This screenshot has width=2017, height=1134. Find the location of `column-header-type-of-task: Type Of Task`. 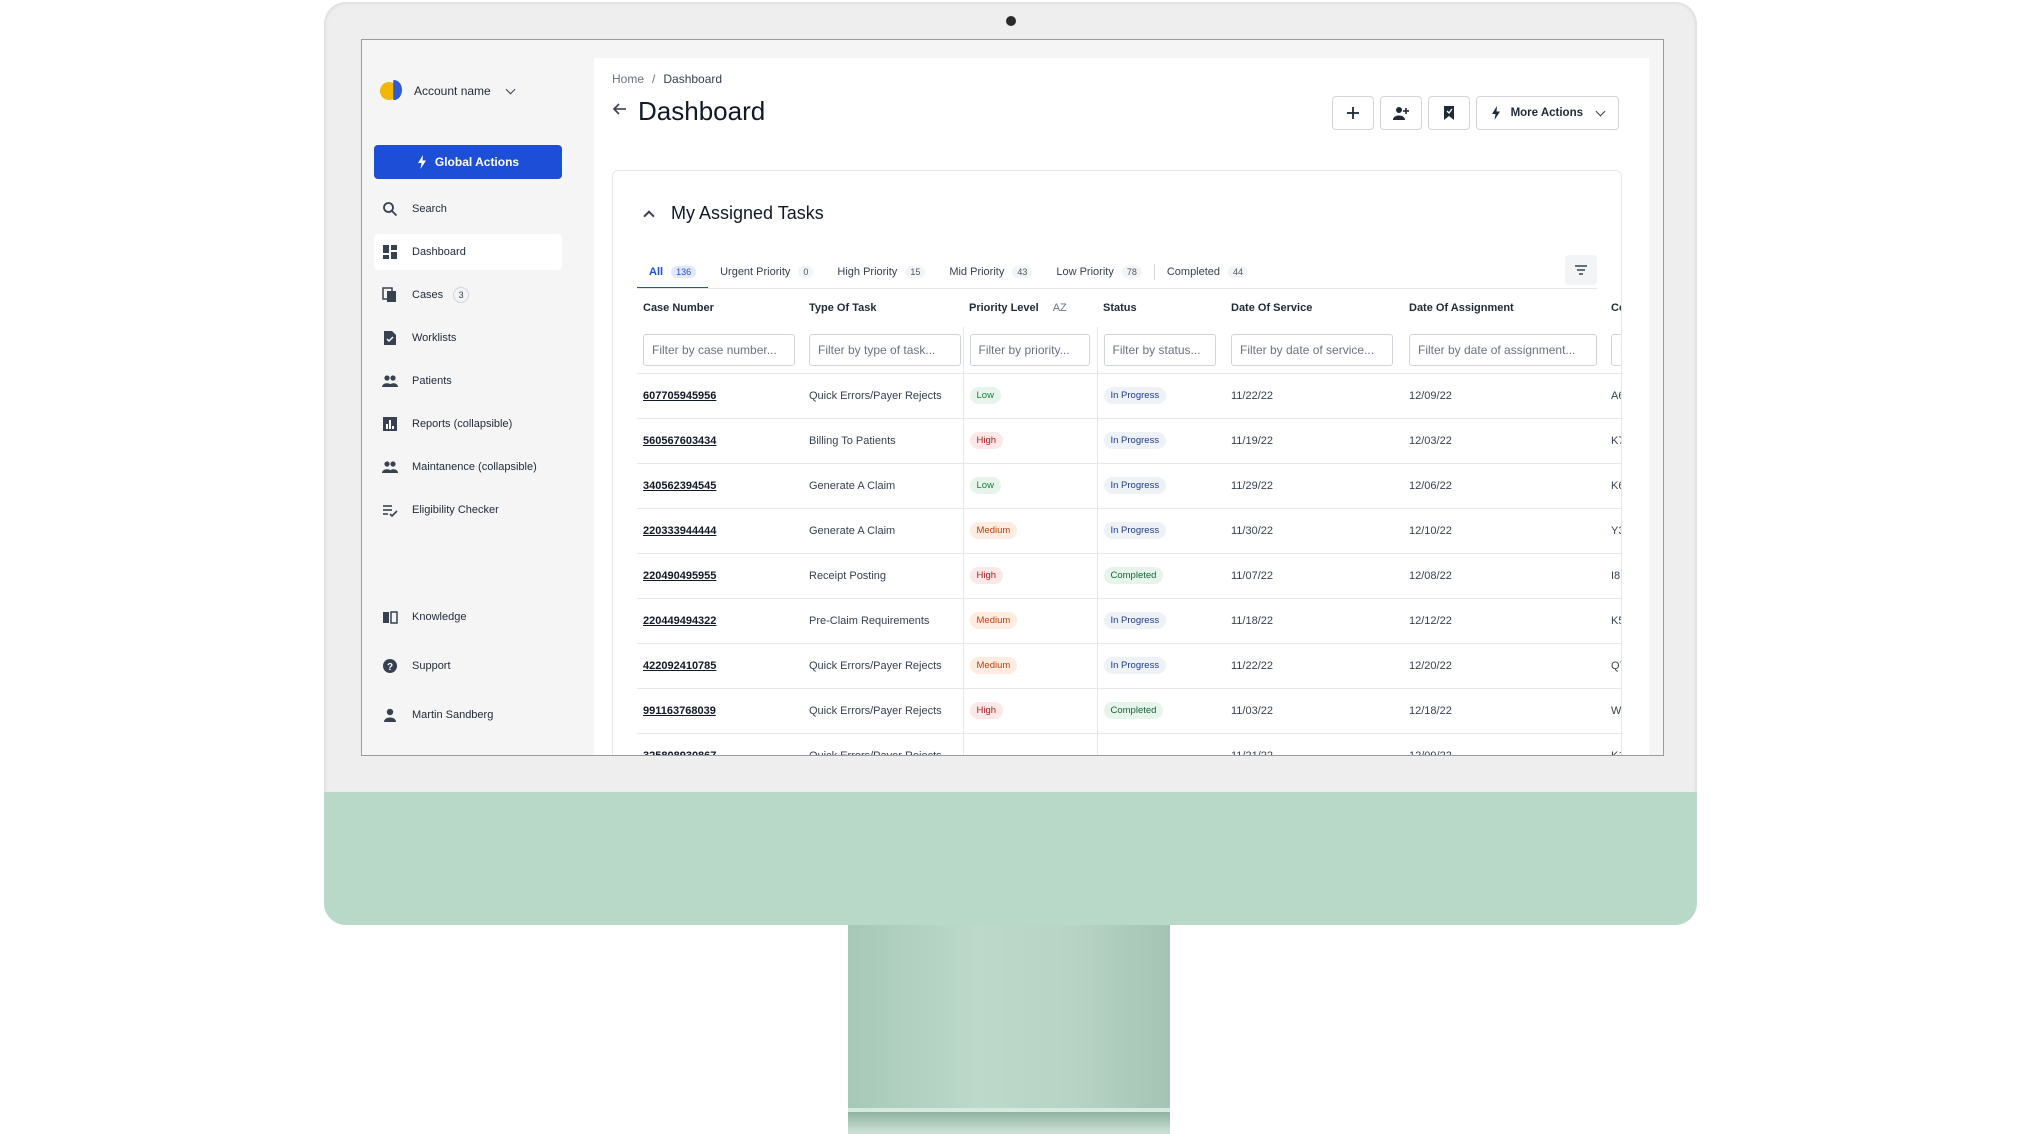

column-header-type-of-task: Type Of Task is located at coordinates (883, 308).